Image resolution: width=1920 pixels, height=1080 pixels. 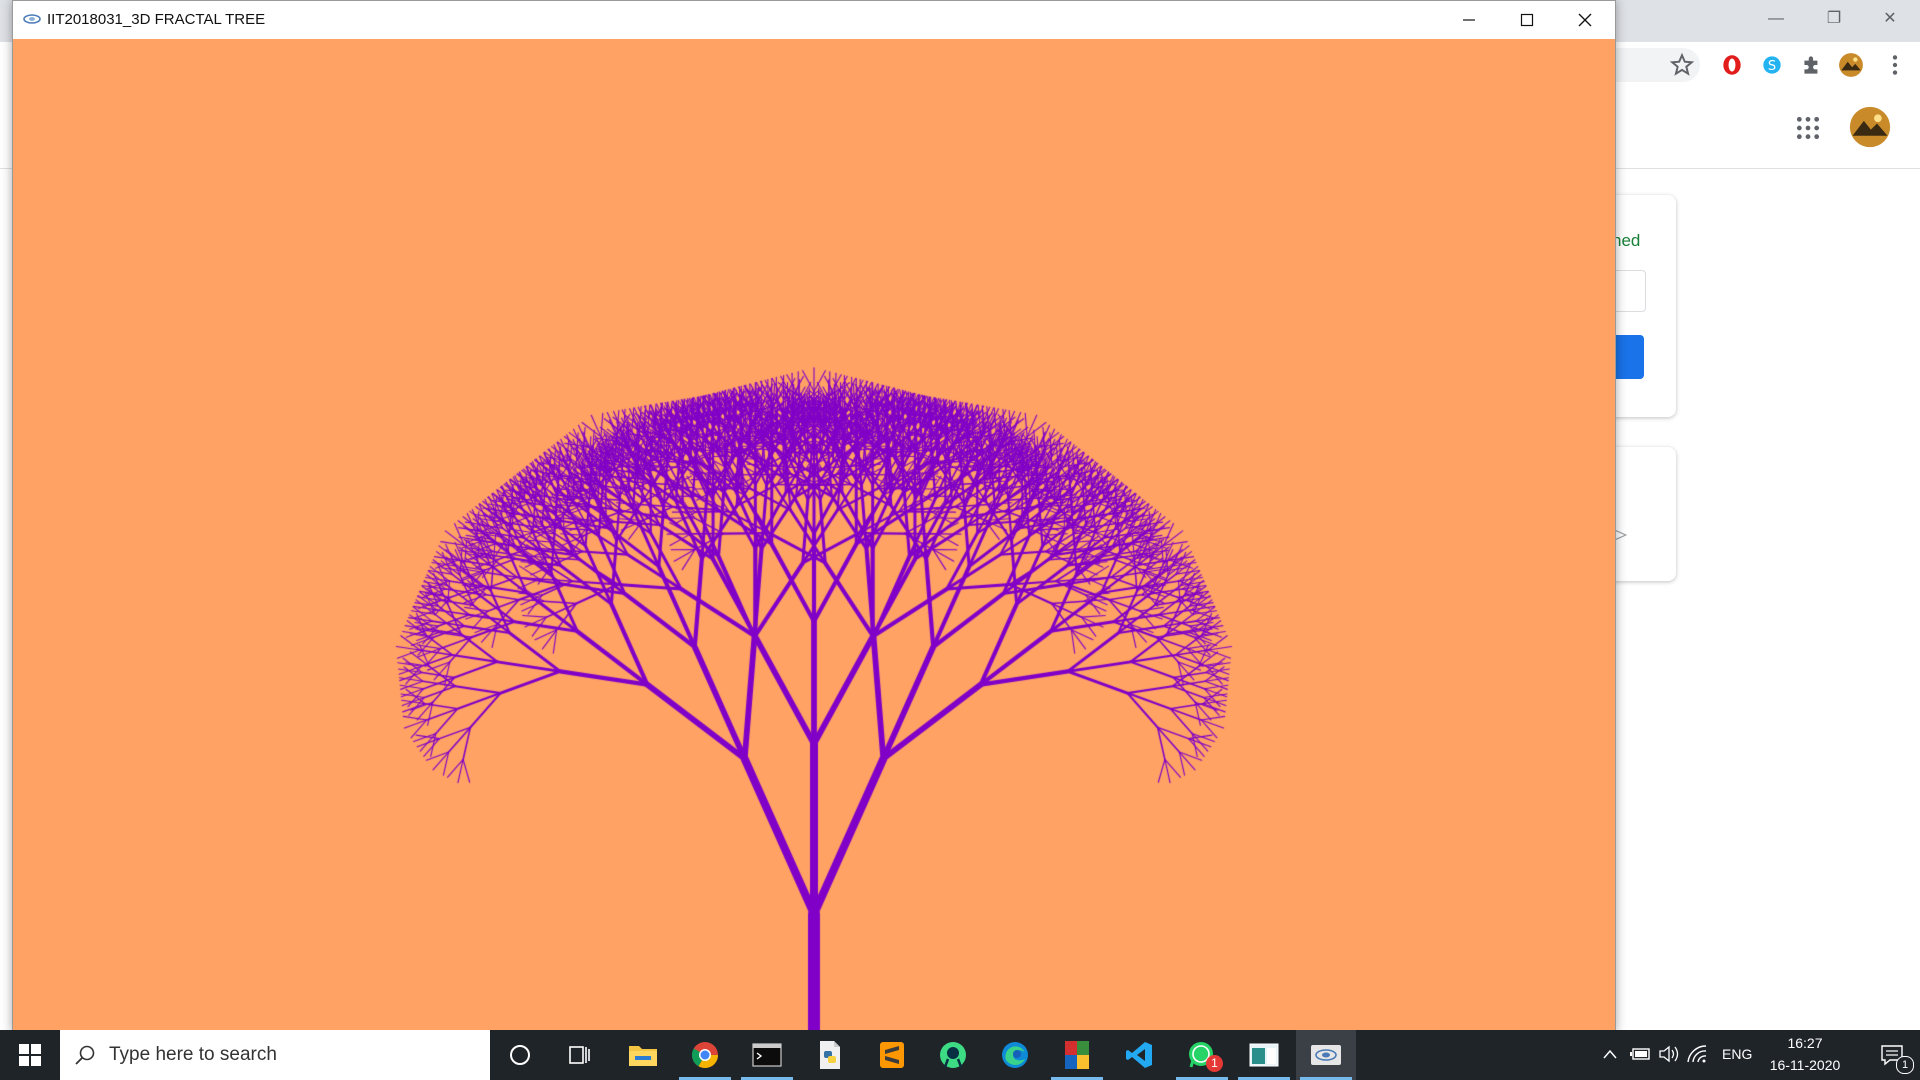 What do you see at coordinates (1669, 1054) in the screenshot?
I see `volume-icon` at bounding box center [1669, 1054].